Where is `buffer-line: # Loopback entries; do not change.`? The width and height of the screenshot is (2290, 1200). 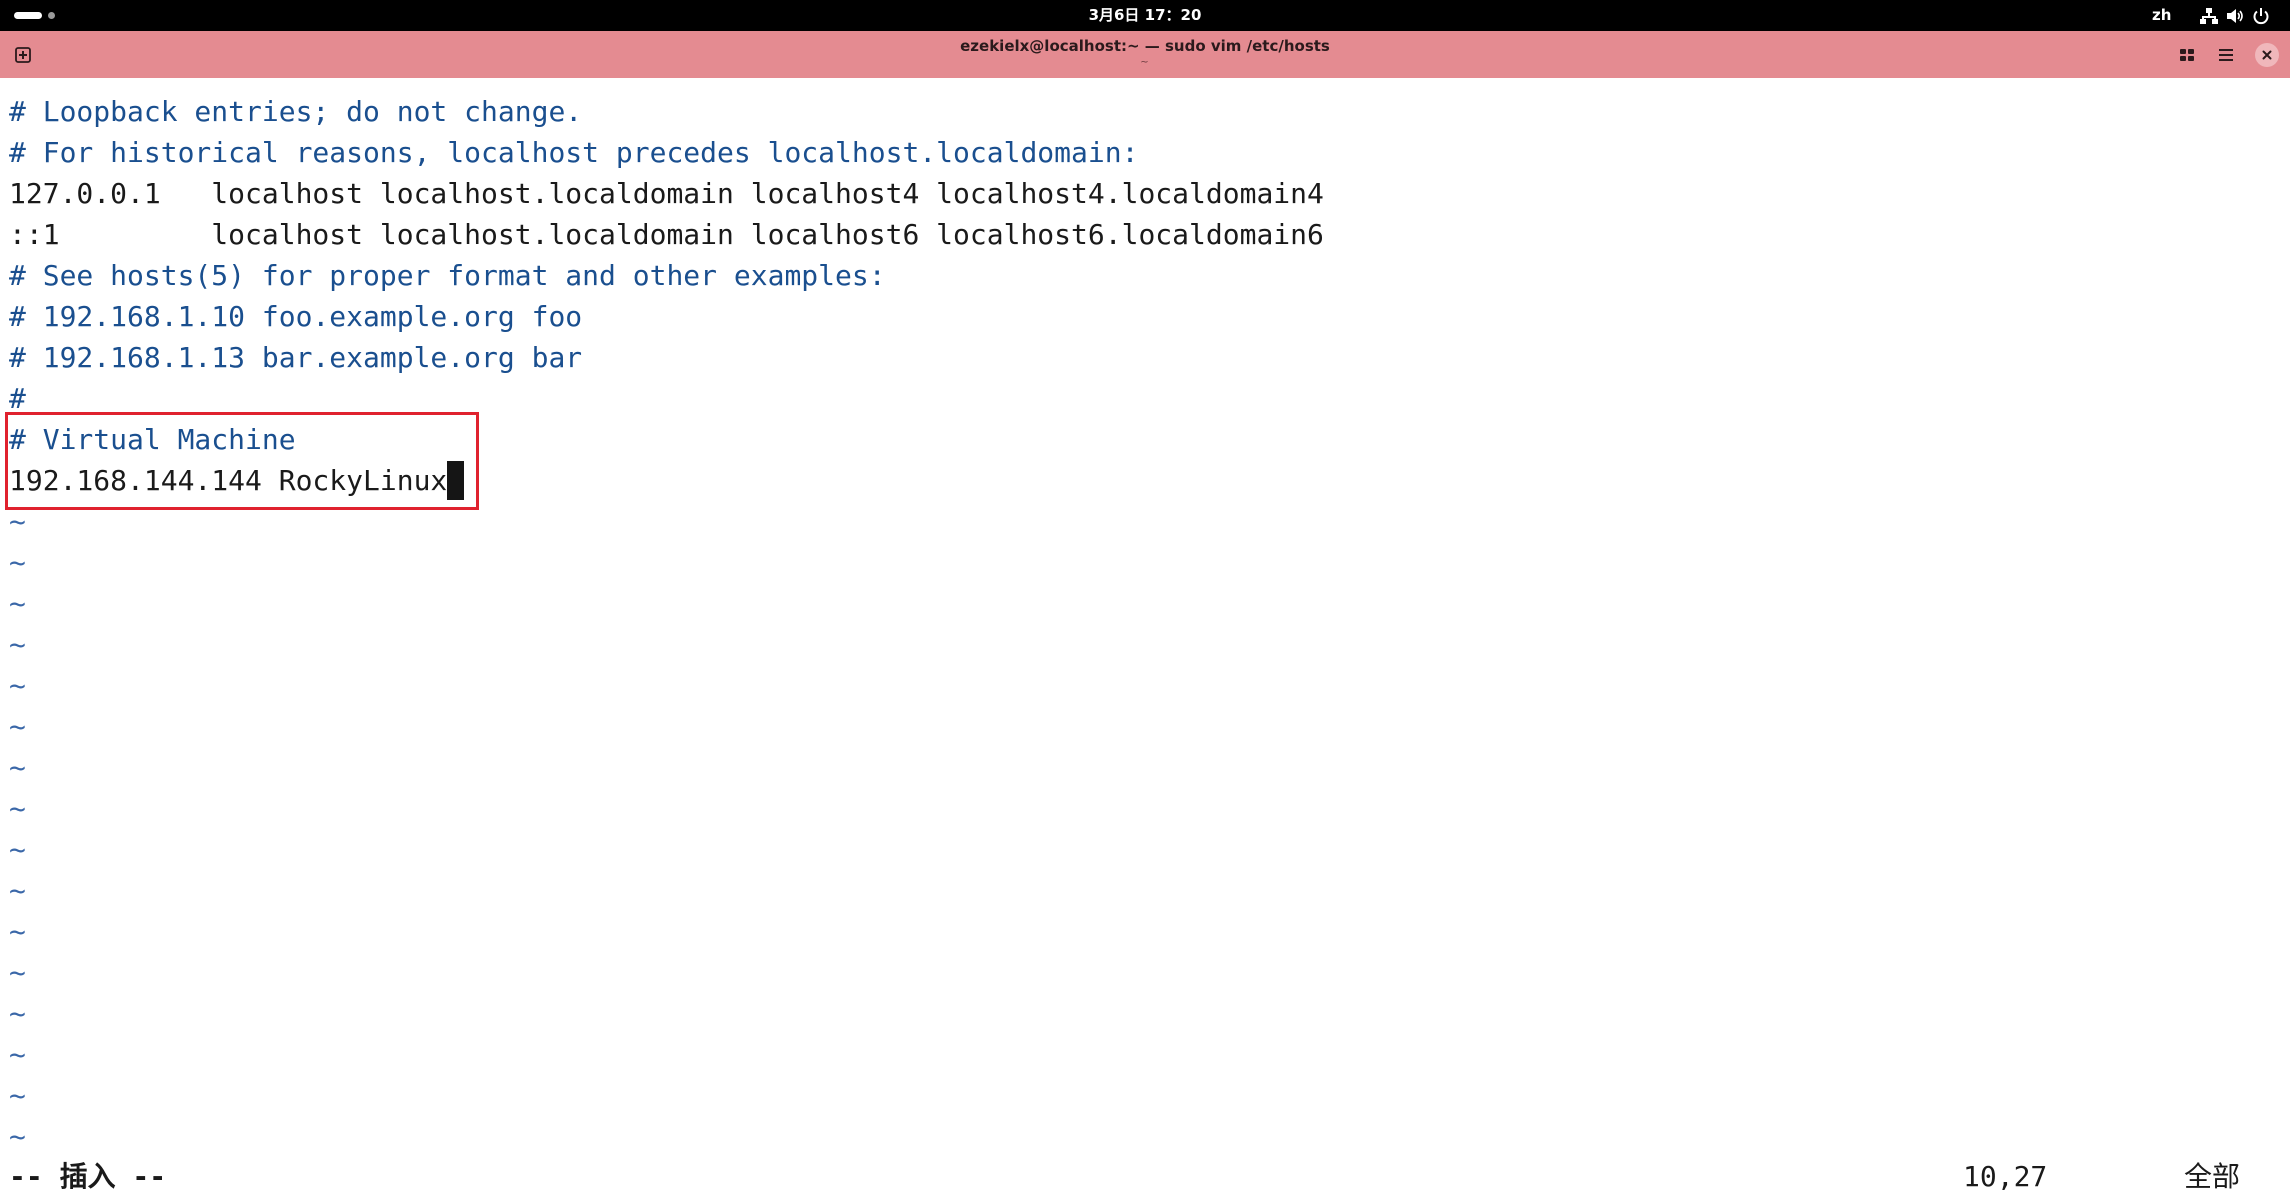 buffer-line: # Loopback entries; do not change. is located at coordinates (666, 111).